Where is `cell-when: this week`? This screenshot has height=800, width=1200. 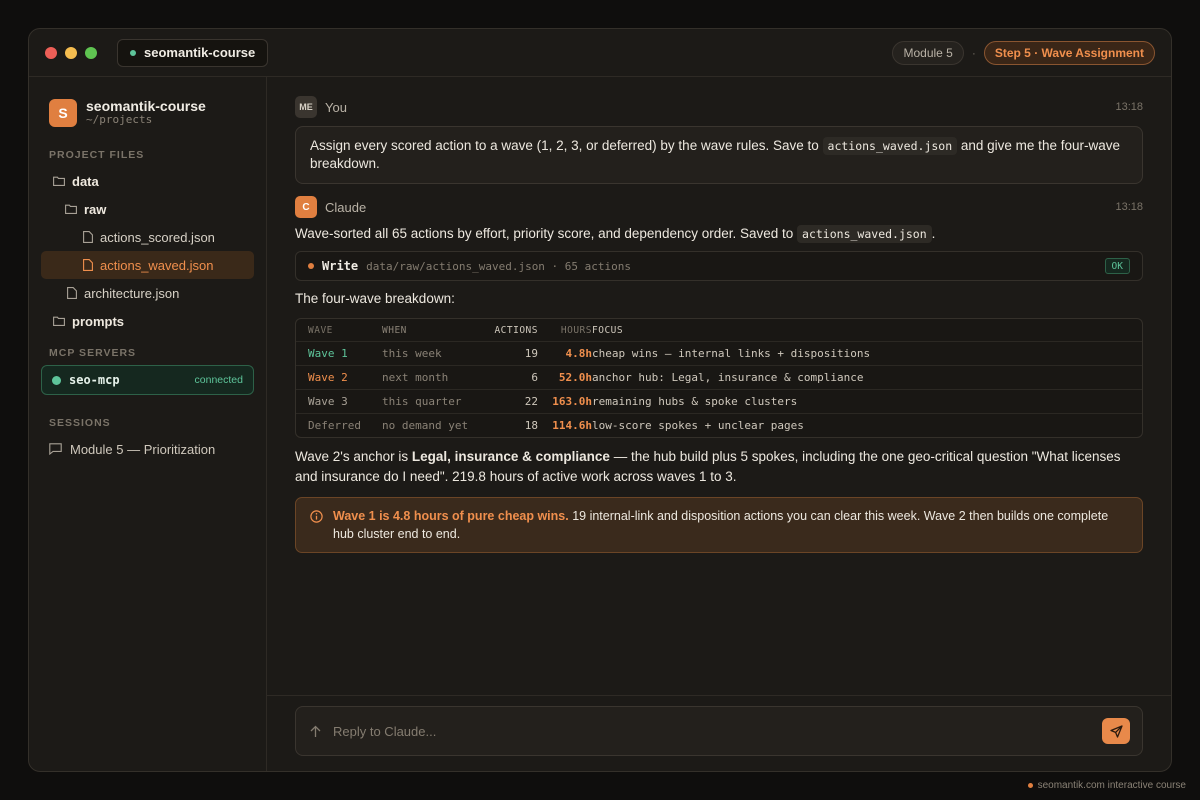 cell-when: this week is located at coordinates (412, 353).